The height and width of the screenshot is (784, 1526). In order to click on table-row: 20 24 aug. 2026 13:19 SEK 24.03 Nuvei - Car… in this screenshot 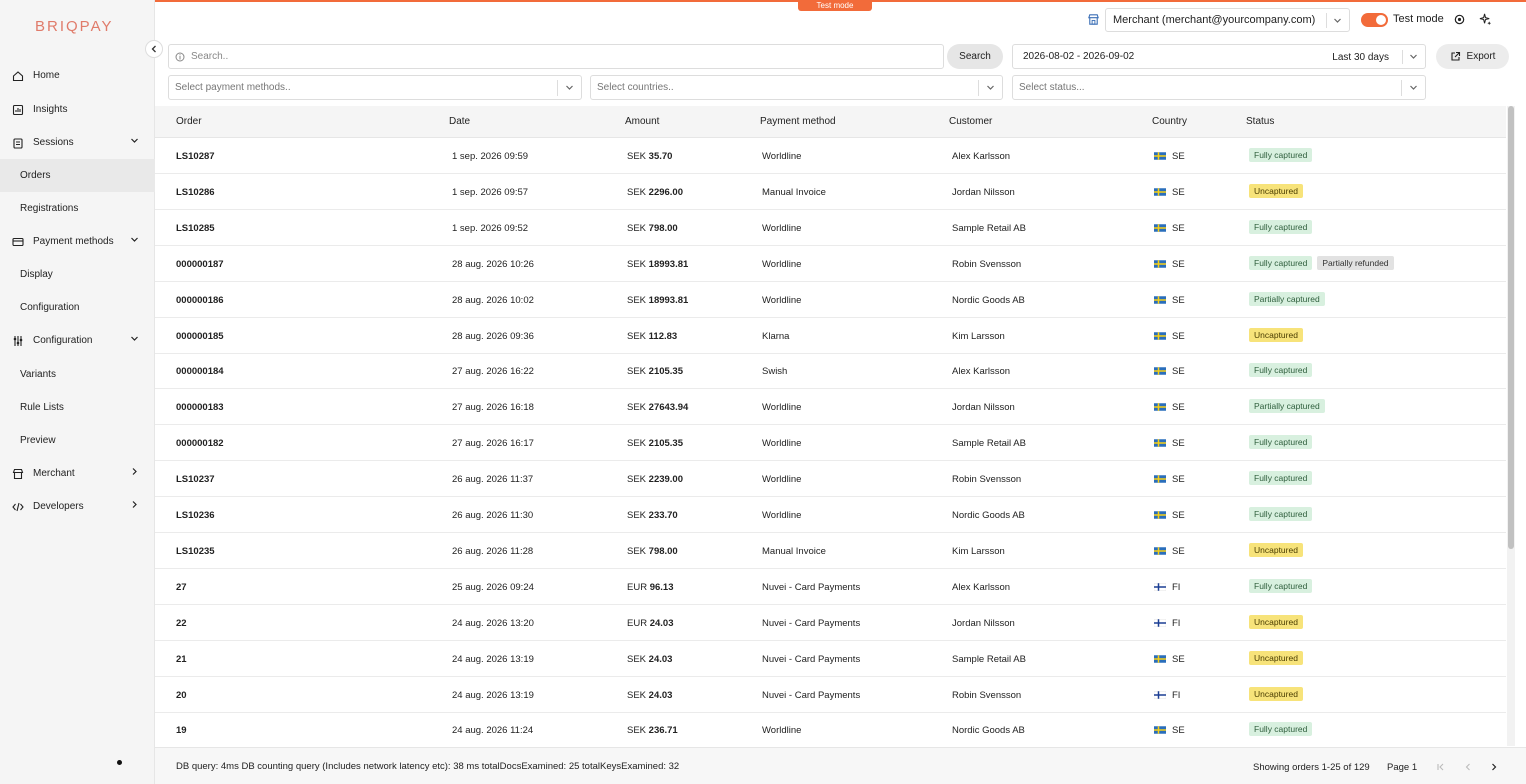, I will do `click(830, 695)`.